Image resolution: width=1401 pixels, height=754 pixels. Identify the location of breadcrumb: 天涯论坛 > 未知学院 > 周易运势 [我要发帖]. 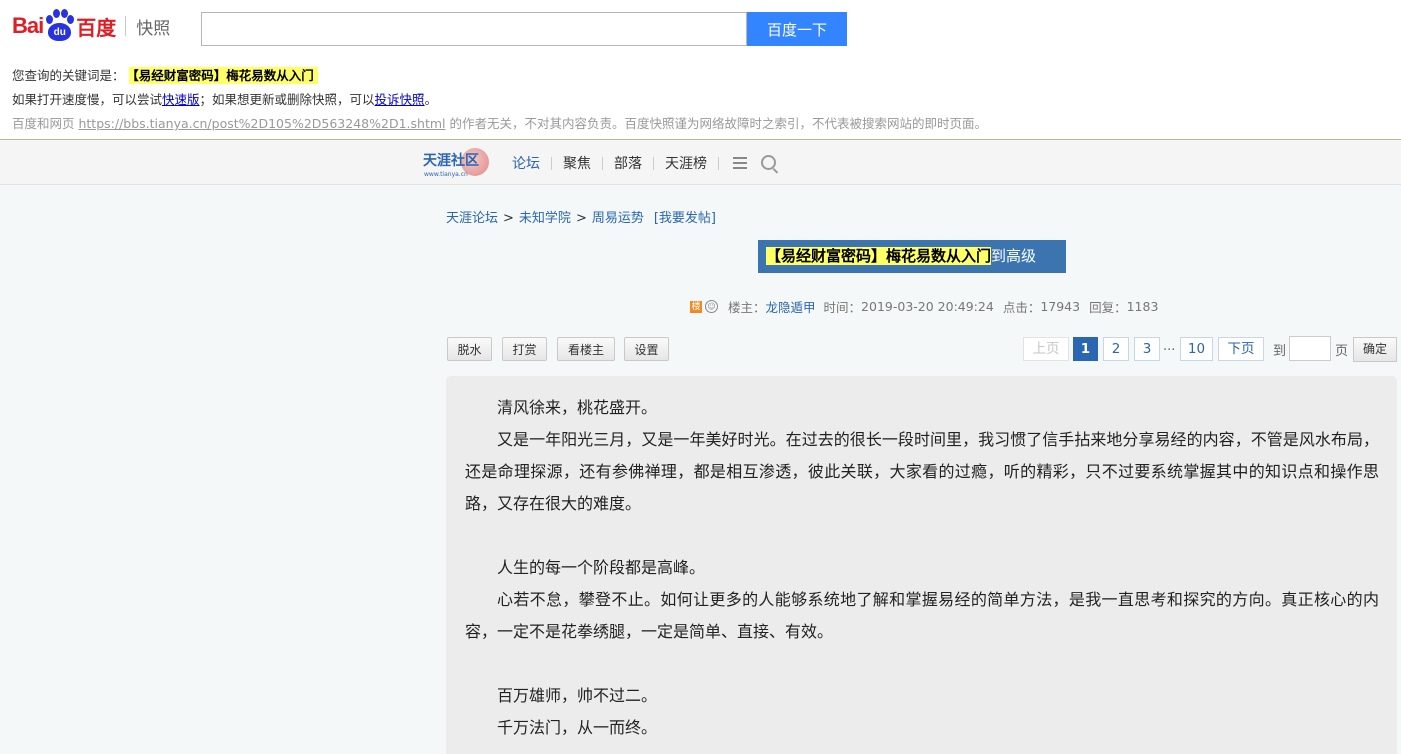
(581, 216).